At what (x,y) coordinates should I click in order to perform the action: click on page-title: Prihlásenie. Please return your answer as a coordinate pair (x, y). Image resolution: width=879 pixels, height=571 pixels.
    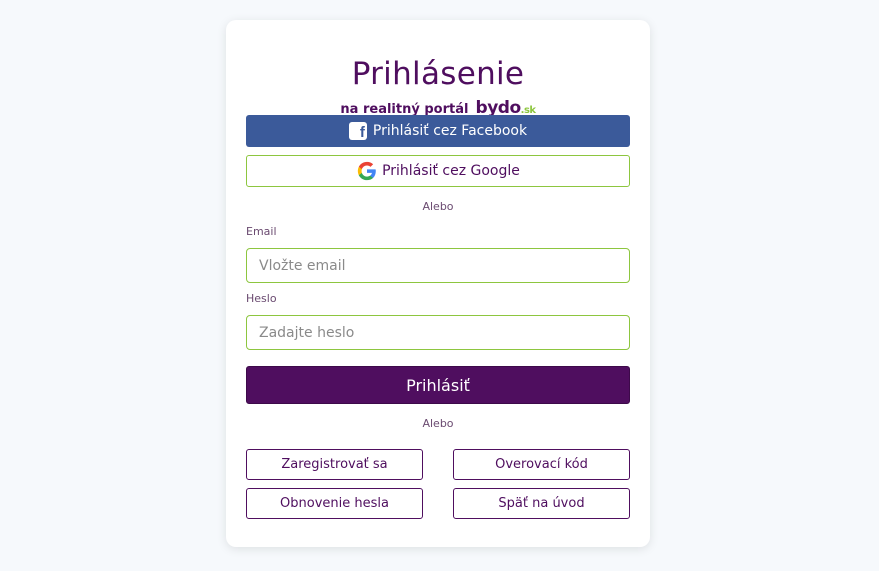
    Looking at the image, I should click on (438, 74).